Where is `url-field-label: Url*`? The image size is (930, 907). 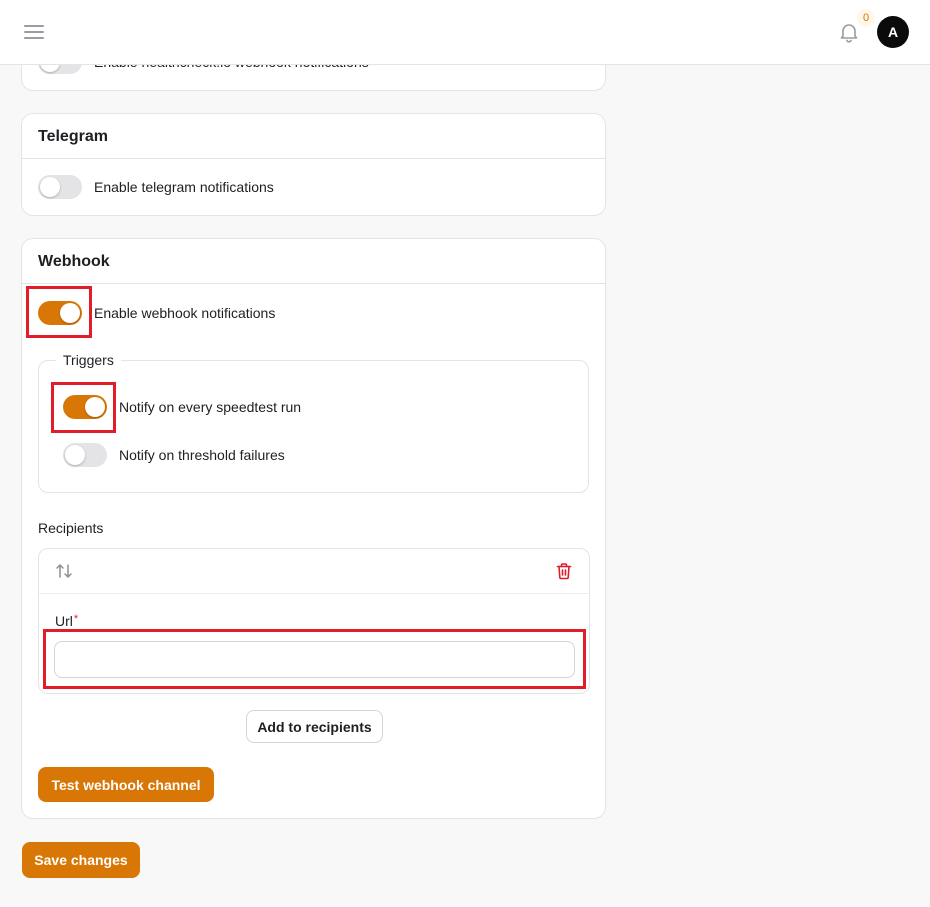 url-field-label: Url* is located at coordinates (66, 621).